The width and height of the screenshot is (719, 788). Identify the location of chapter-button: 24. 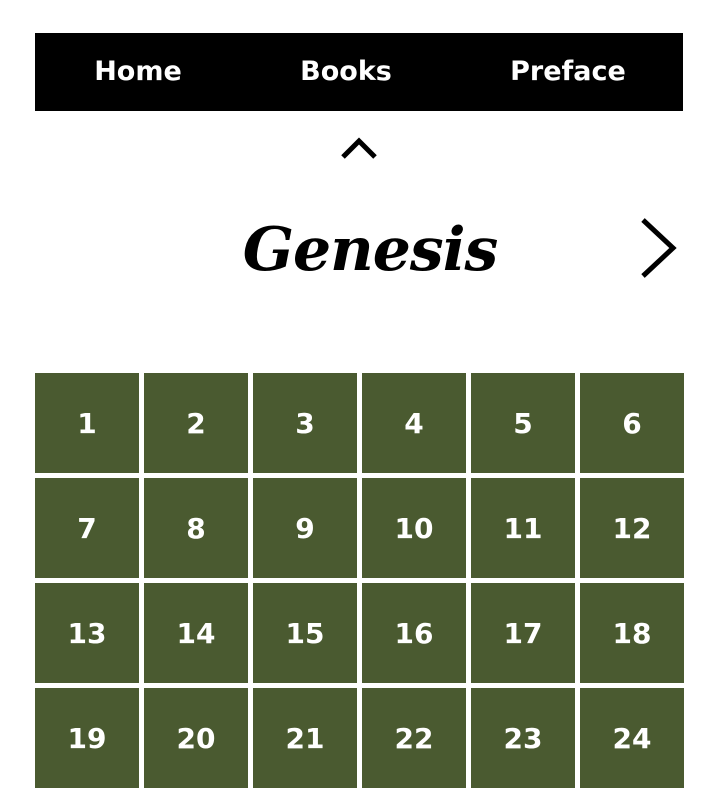
(632, 738).